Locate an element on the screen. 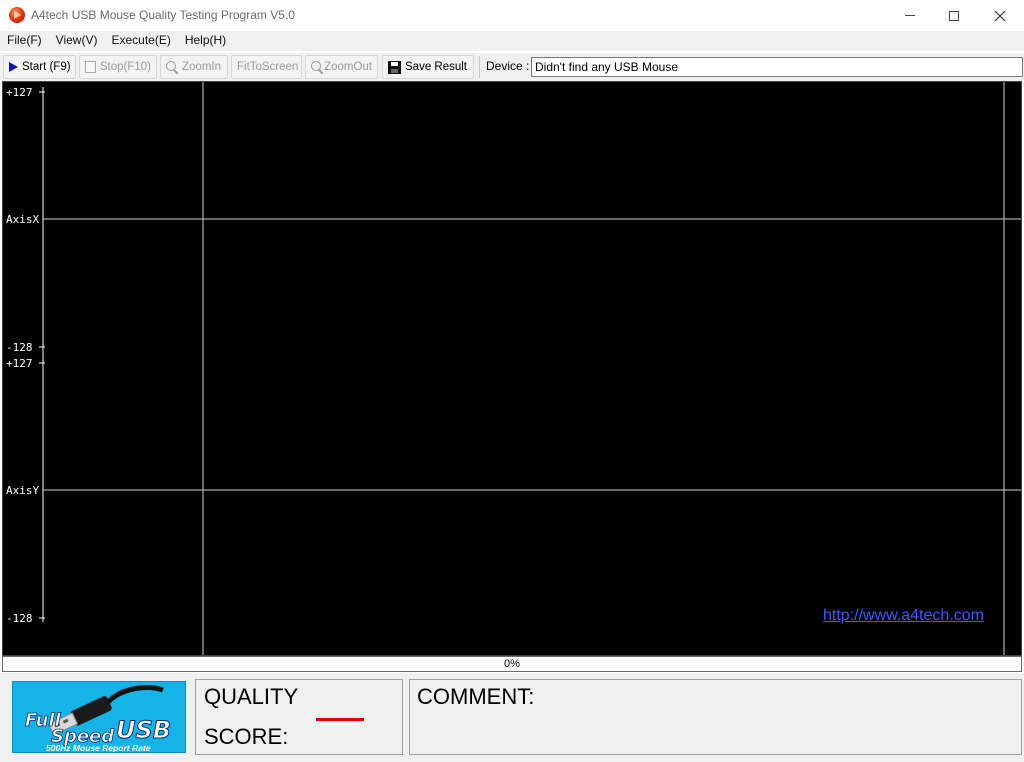  maximize-icon is located at coordinates (954, 15).